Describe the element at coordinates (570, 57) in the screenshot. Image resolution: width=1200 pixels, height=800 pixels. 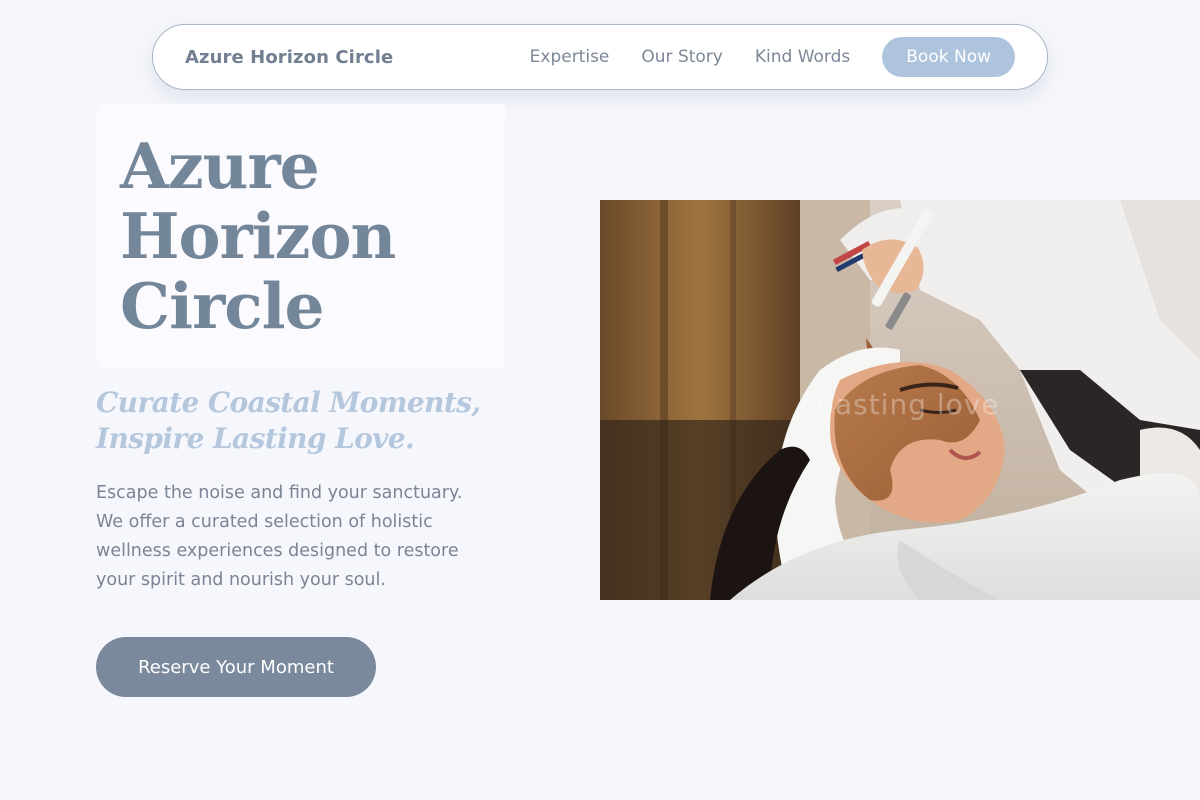
I see `nav-link-expertise: Expertise` at that location.